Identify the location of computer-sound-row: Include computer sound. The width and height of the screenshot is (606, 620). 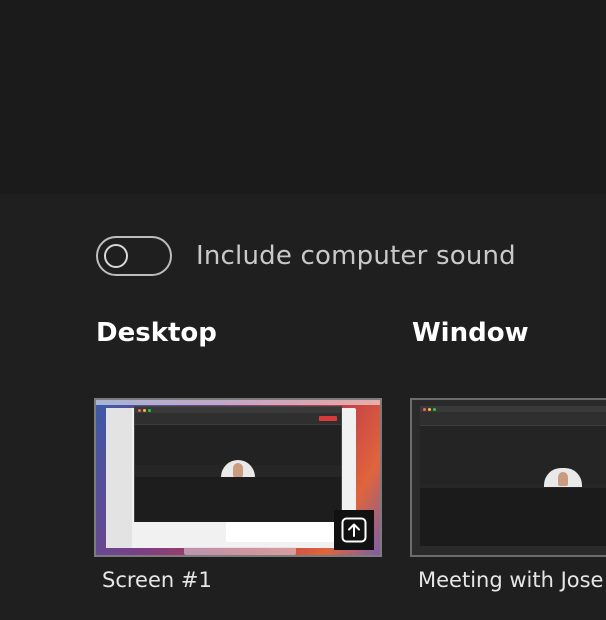
(306, 256).